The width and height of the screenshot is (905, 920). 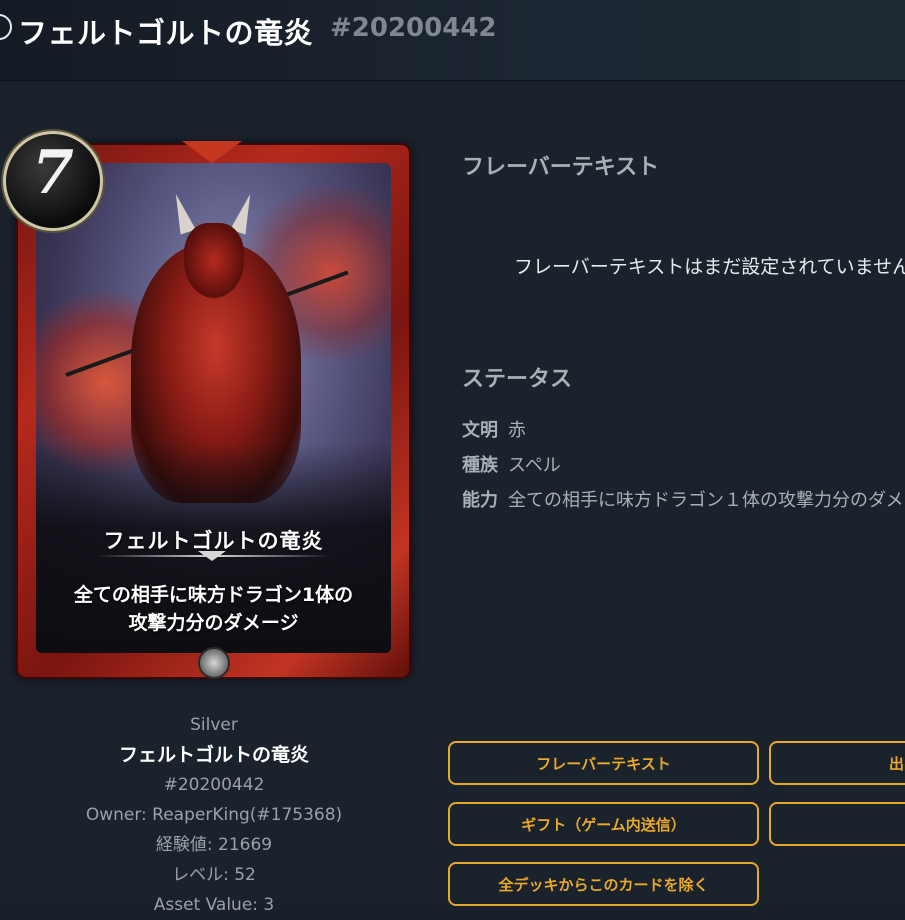 I want to click on asset-value-label: Asset Value: 3, so click(x=214, y=905).